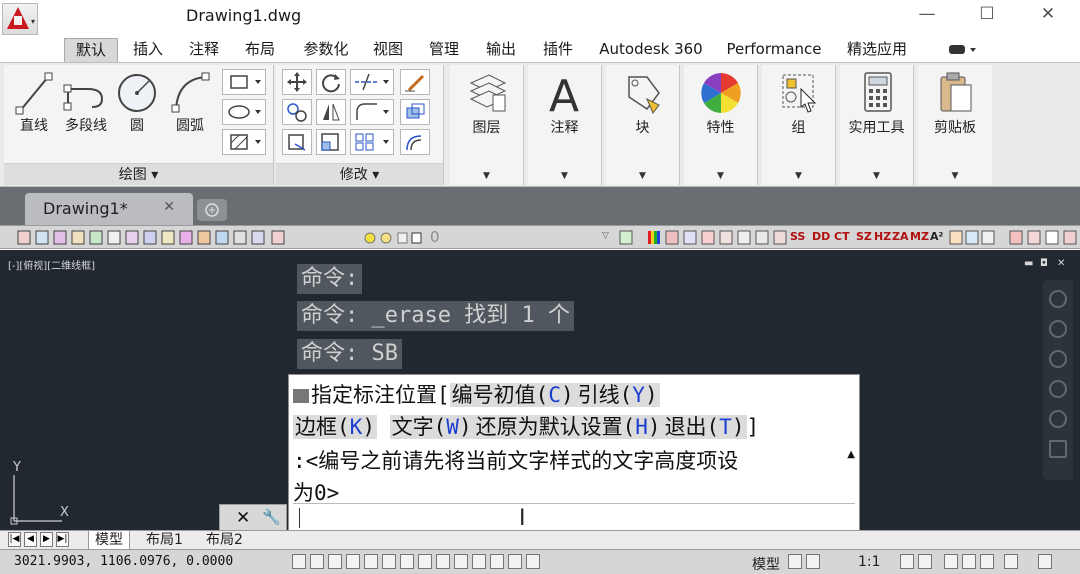 This screenshot has width=1080, height=574. I want to click on layers-panel-button: 图层 ▼, so click(487, 125).